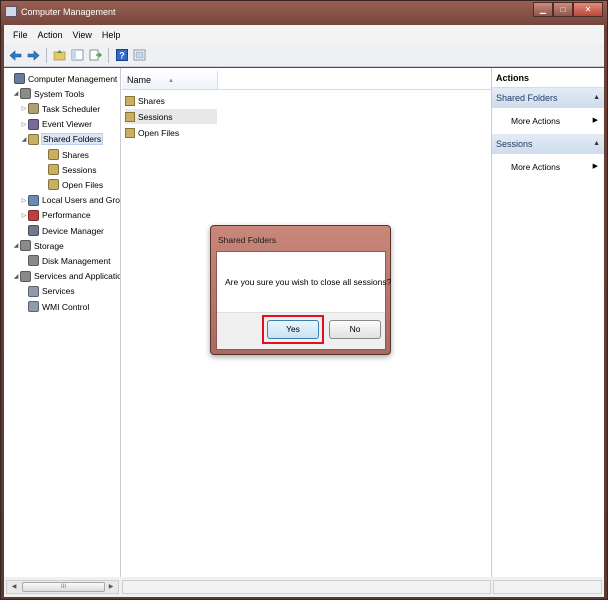 This screenshot has height=600, width=608. Describe the element at coordinates (66, 276) in the screenshot. I see `tree-item: ◢ Services and Applications` at that location.